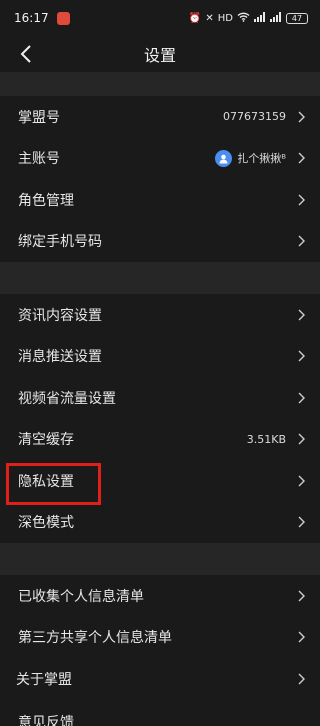 The height and width of the screenshot is (726, 320). What do you see at coordinates (160, 596) in the screenshot?
I see `row-collected-info: 已收集个人信息清单` at bounding box center [160, 596].